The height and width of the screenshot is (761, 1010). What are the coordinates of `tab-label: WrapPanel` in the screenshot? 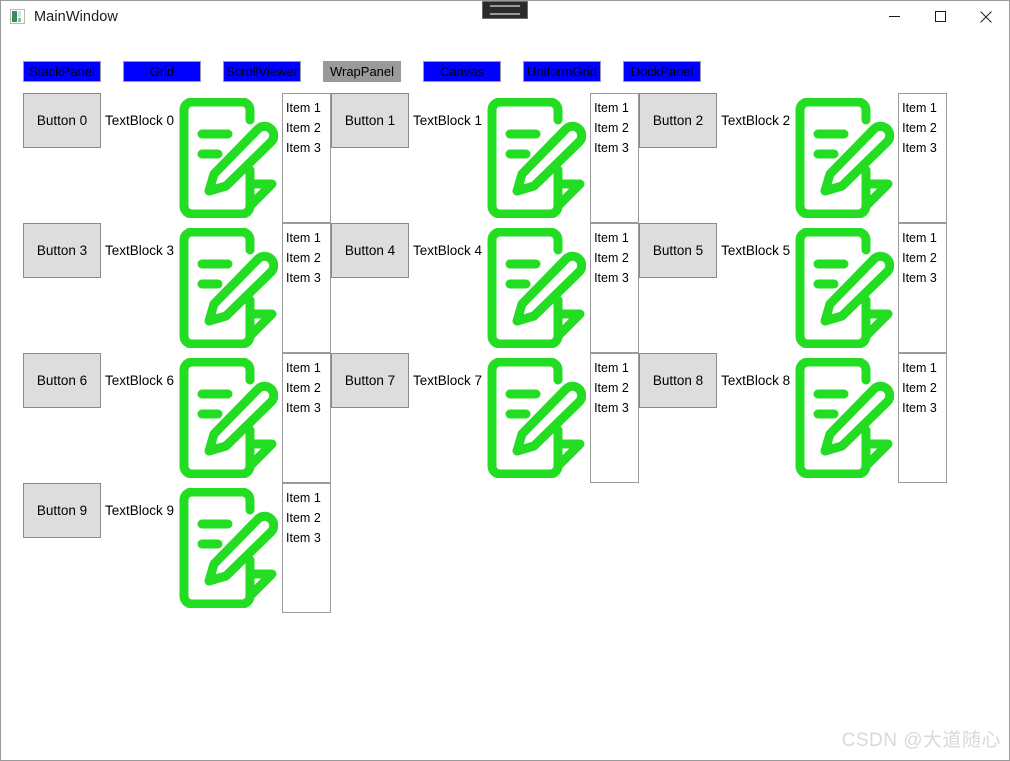 It's located at (362, 71).